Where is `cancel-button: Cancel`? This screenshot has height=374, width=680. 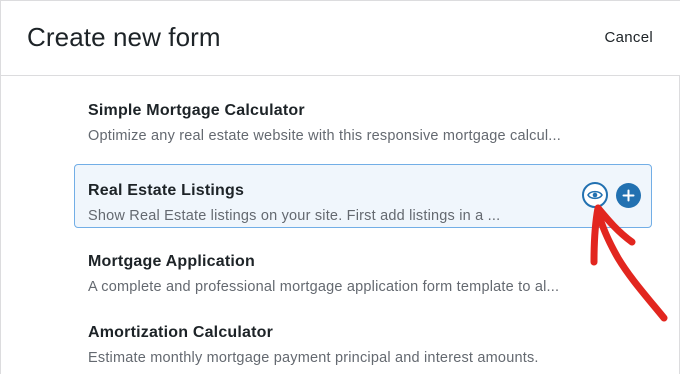 cancel-button: Cancel is located at coordinates (629, 37).